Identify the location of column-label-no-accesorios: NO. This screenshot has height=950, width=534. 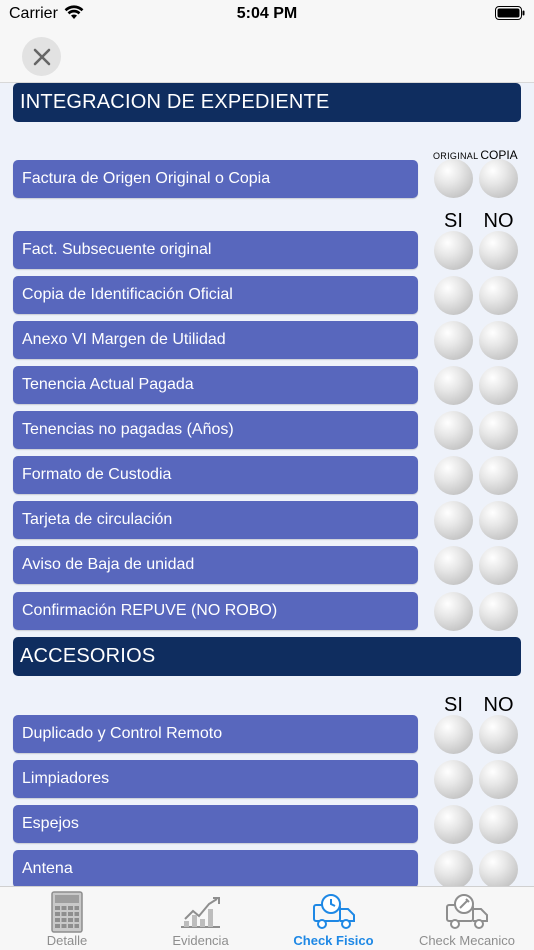
(498, 705).